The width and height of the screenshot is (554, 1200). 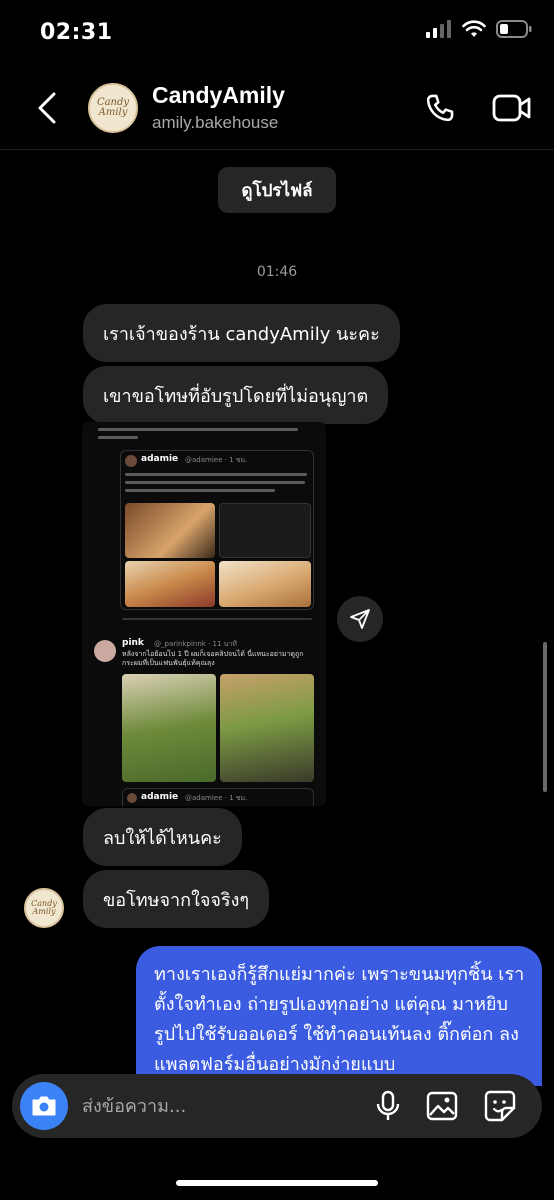 I want to click on battery-icon, so click(x=514, y=29).